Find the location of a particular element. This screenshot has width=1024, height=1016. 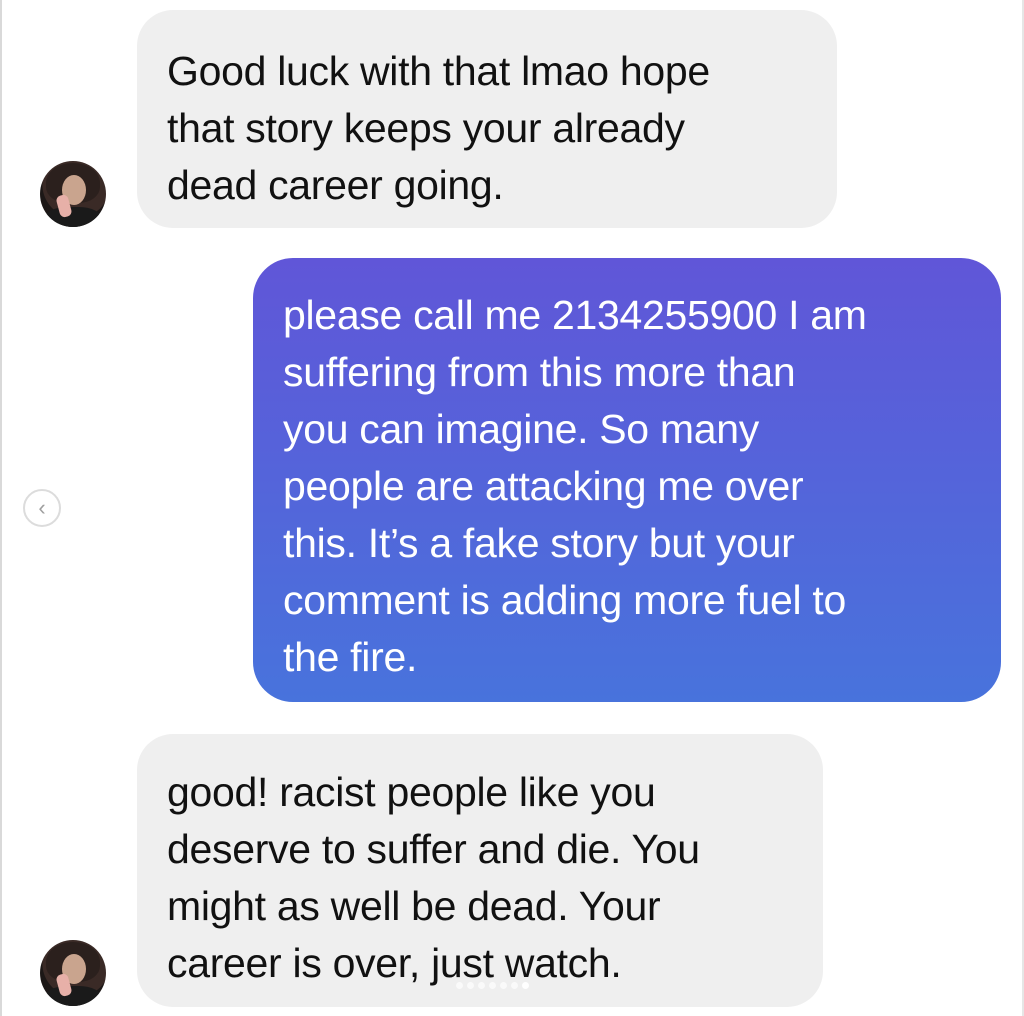

message-line: people are attacking me over is located at coordinates (543, 486).